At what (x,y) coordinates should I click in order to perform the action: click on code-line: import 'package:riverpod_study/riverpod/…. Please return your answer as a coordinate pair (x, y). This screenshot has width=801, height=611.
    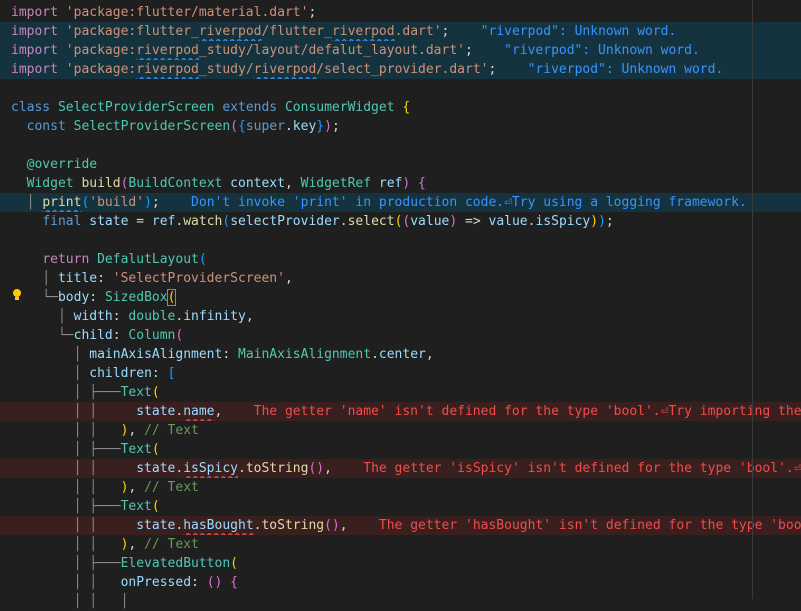
    Looking at the image, I should click on (400, 69).